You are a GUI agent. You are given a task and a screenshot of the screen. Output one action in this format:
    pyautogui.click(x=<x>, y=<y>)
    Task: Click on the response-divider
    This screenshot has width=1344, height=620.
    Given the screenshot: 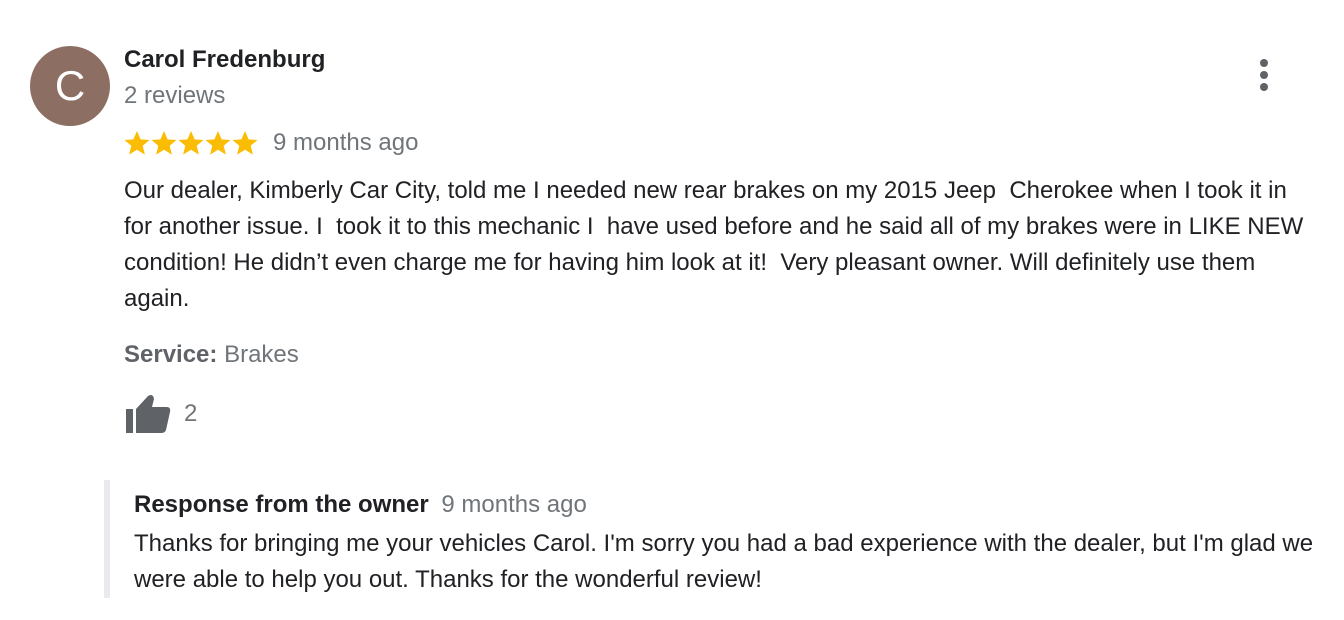 What is the action you would take?
    pyautogui.click(x=107, y=539)
    